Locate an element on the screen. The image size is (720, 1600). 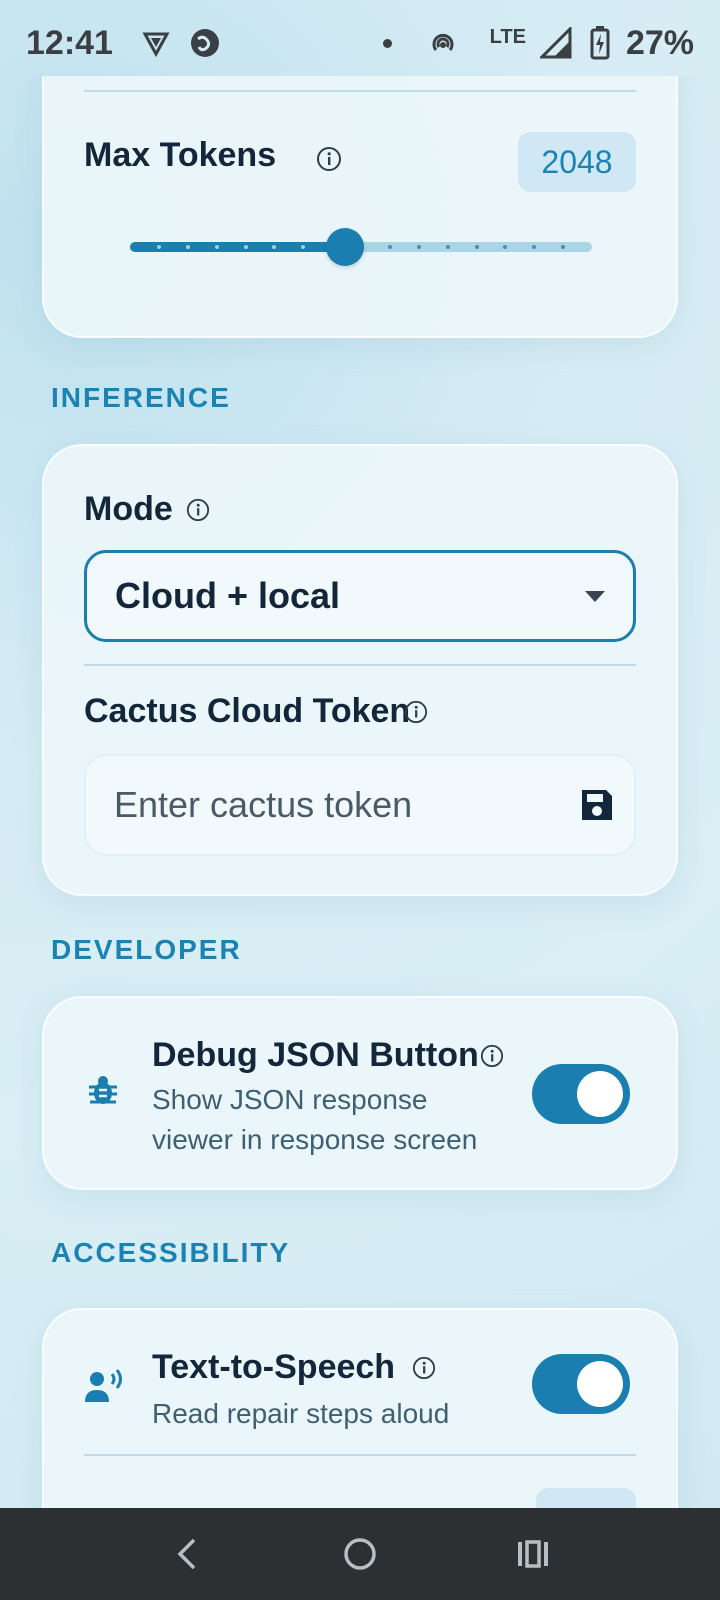
cactus-token-field is located at coordinates (360, 805).